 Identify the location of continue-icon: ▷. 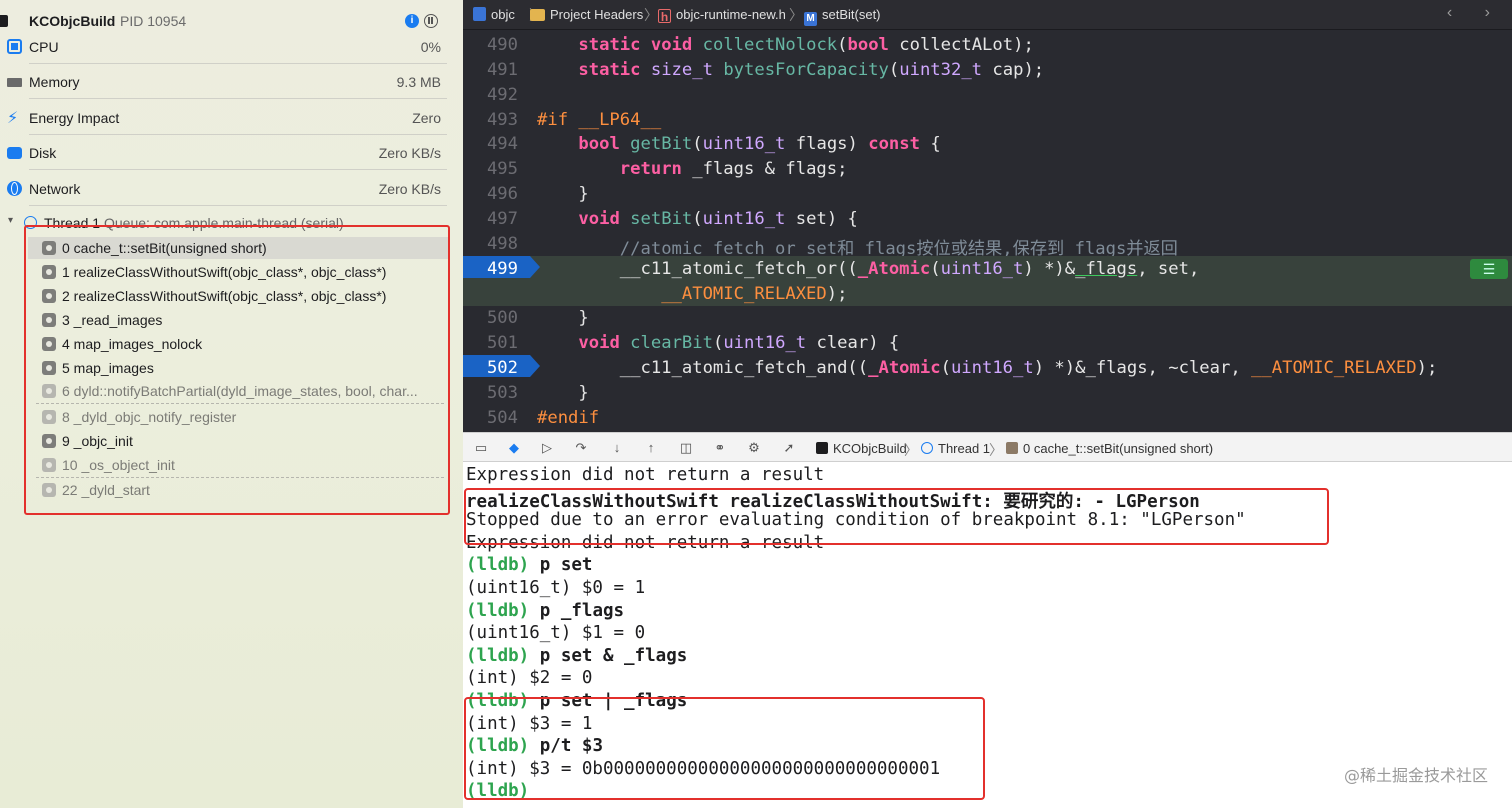
(547, 448).